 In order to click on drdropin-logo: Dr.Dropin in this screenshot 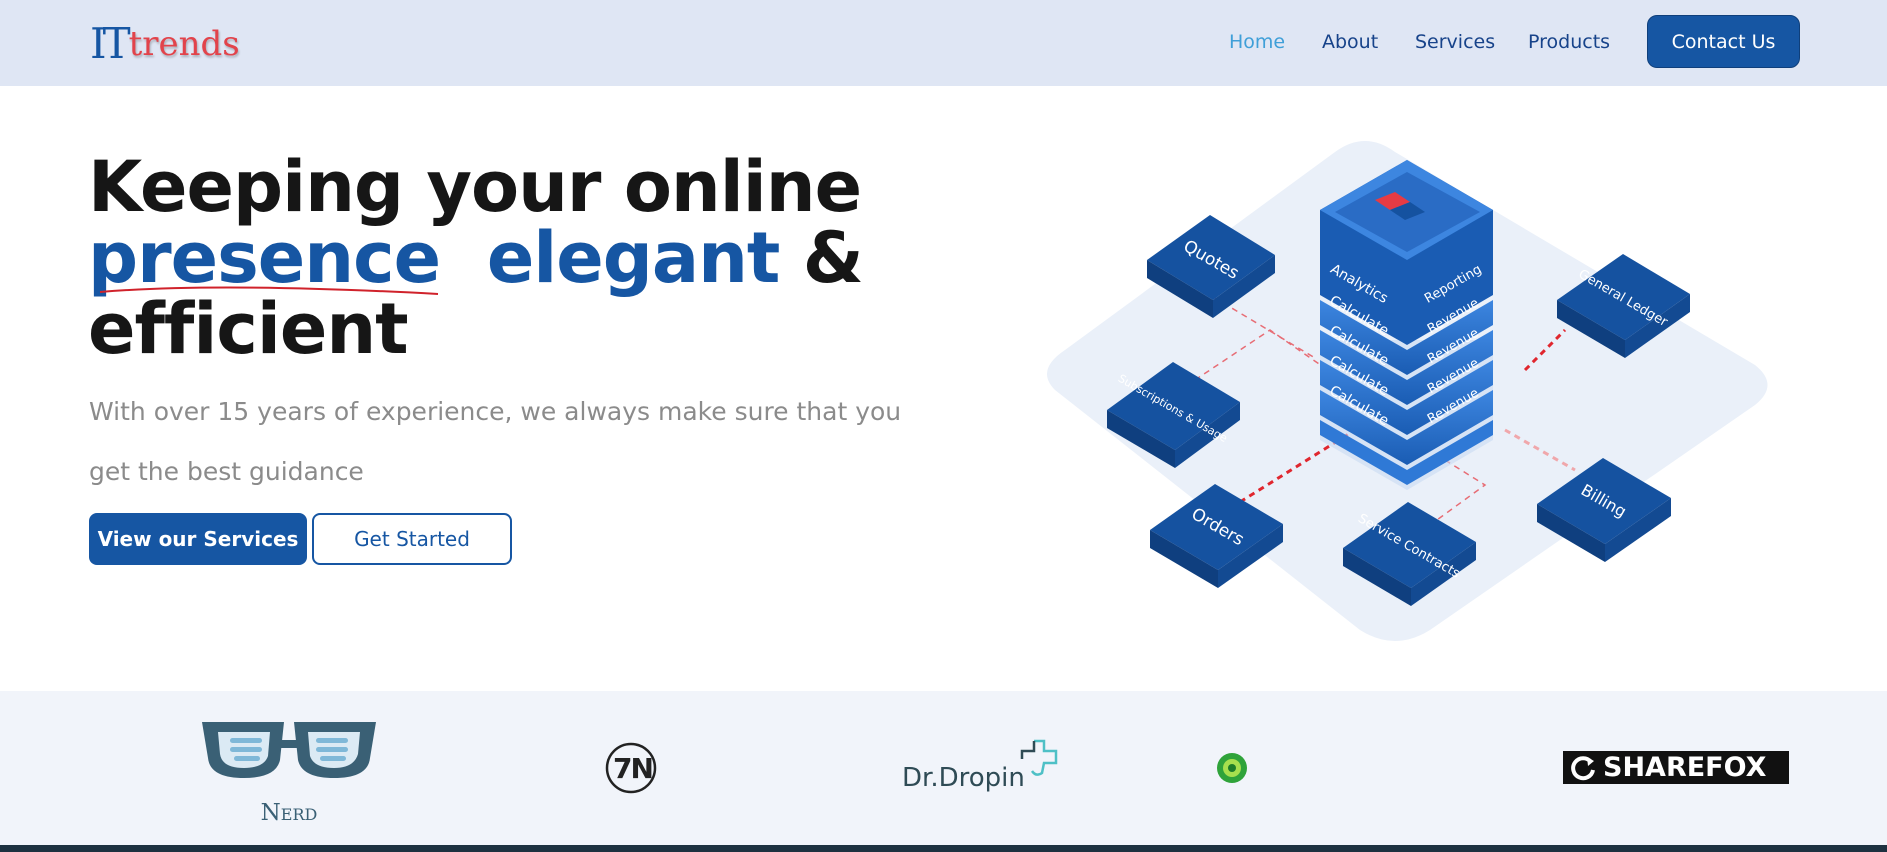, I will do `click(982, 767)`.